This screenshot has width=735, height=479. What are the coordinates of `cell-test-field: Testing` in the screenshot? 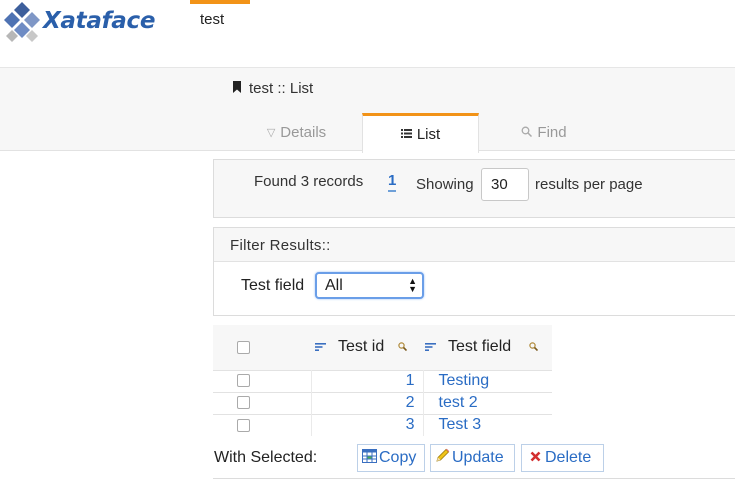 It's located at (487, 380).